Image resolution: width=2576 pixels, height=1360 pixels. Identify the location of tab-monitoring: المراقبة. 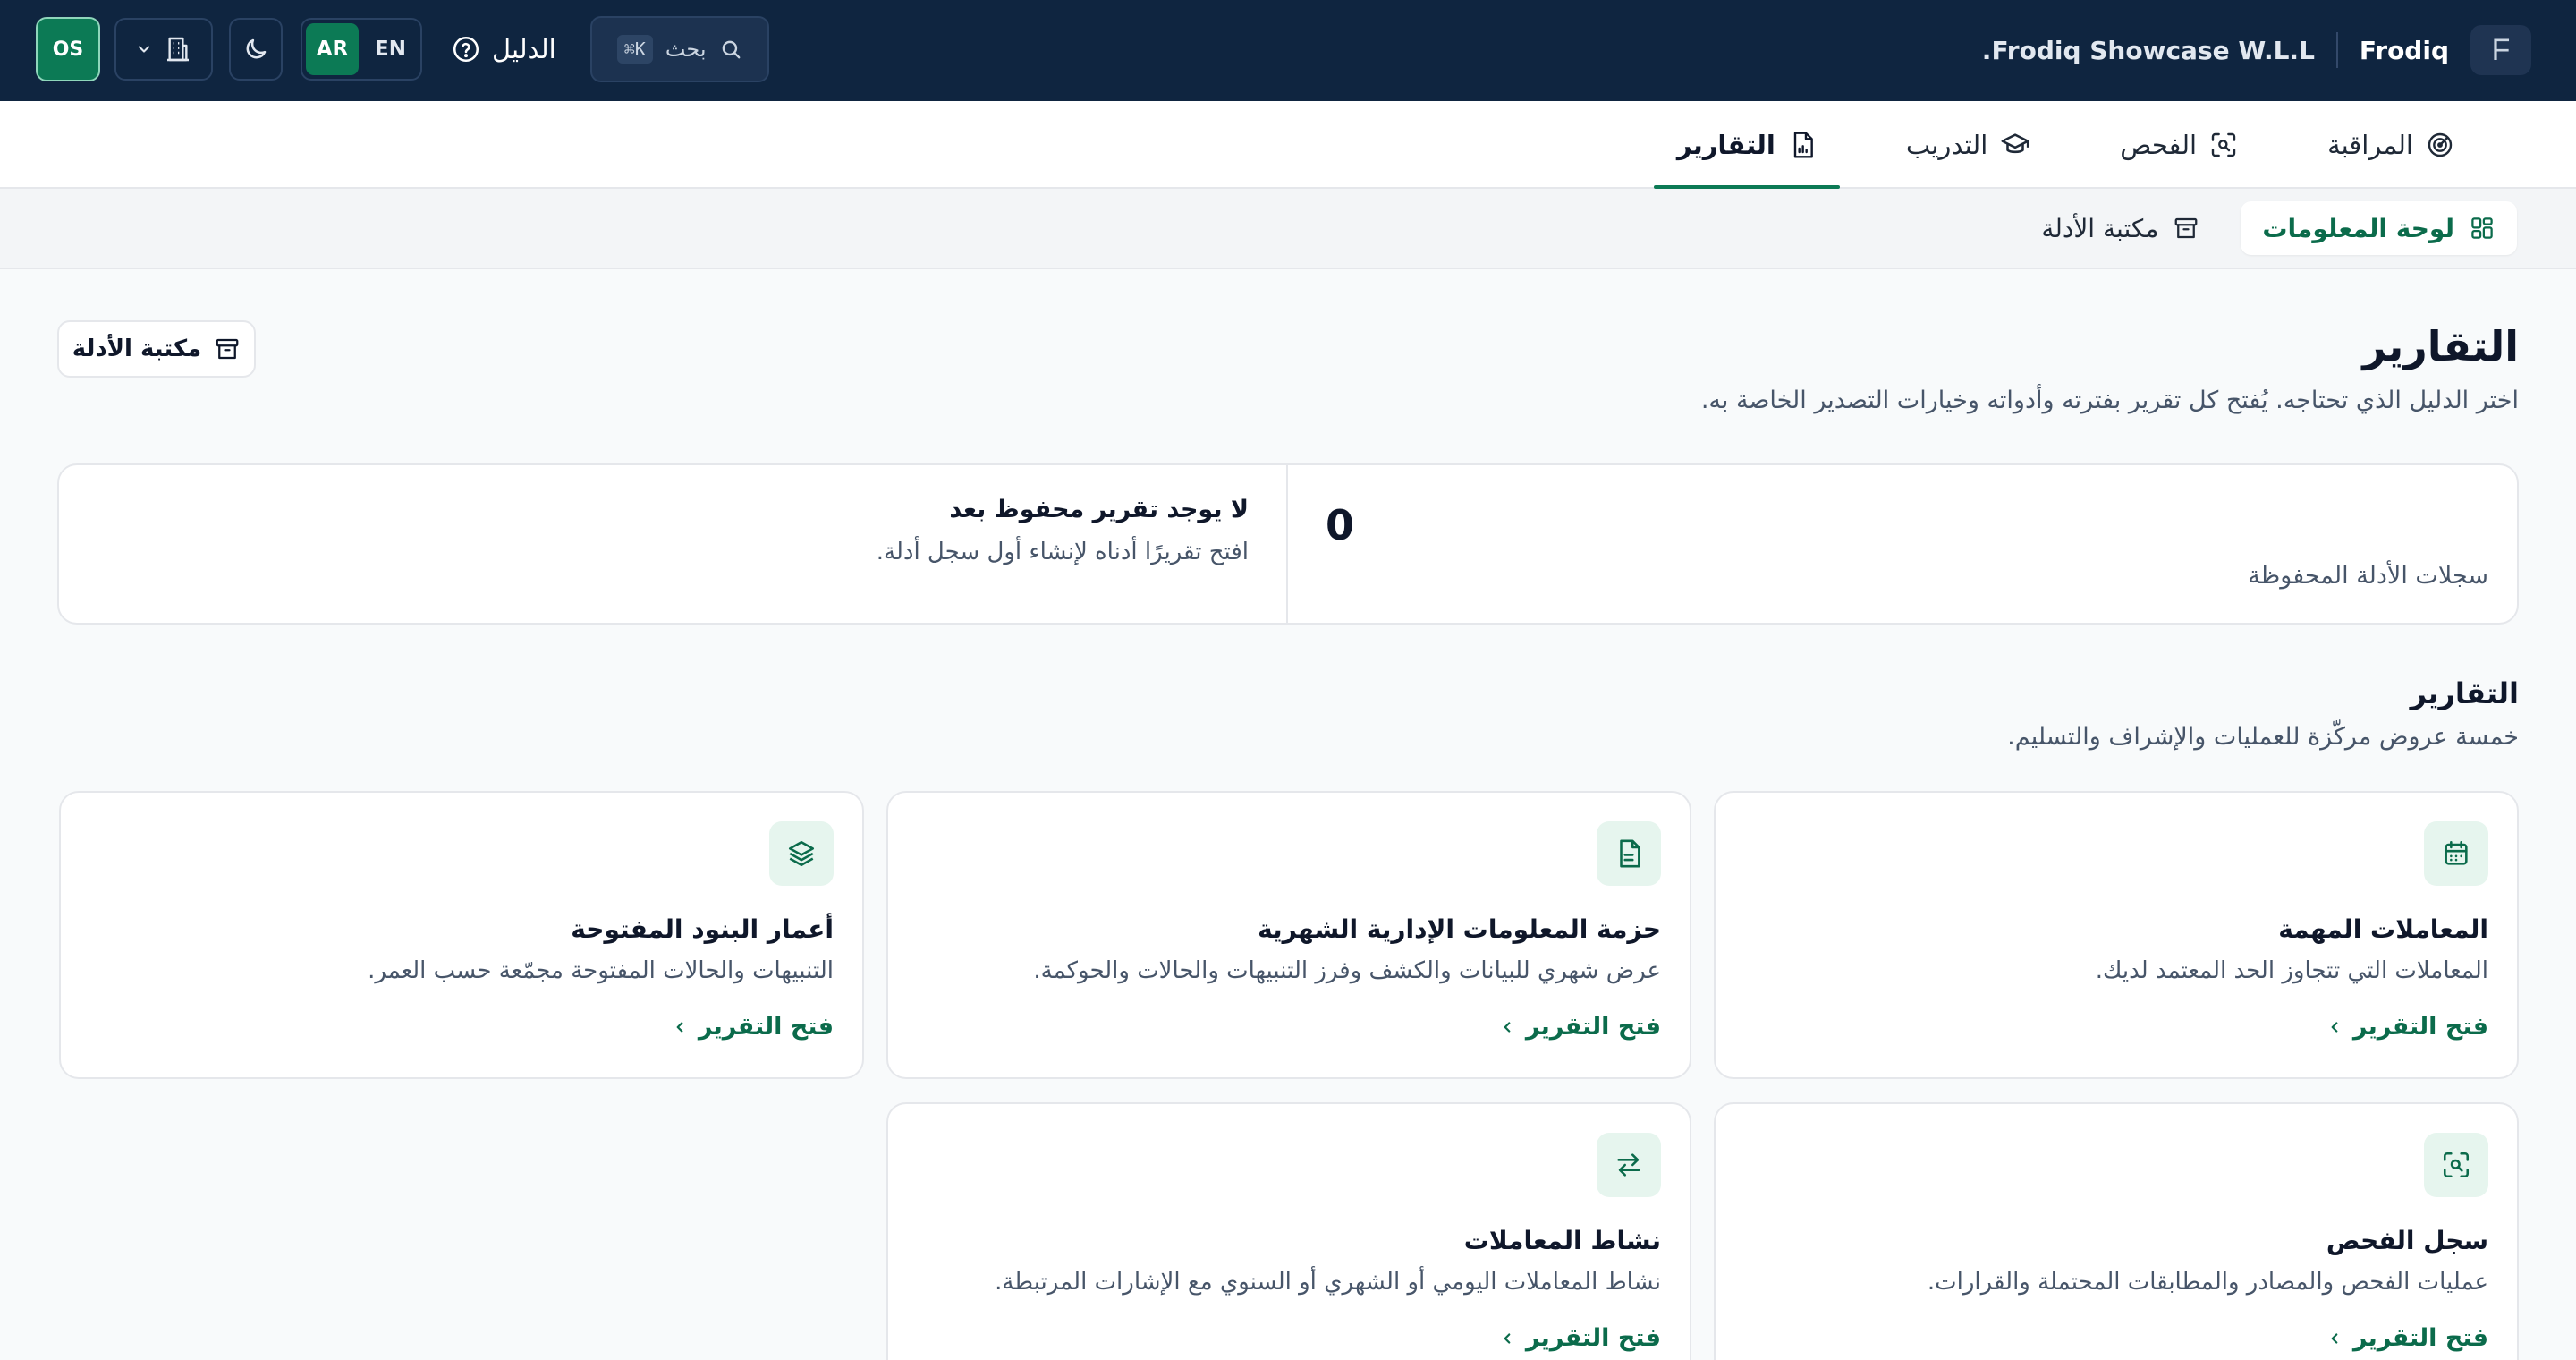
(2391, 145).